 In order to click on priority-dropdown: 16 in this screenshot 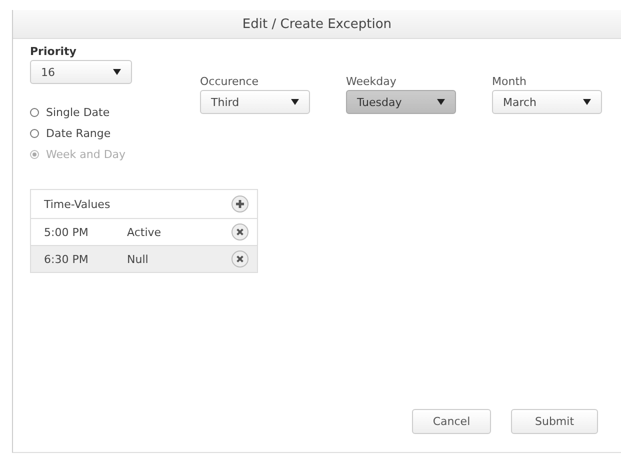, I will do `click(81, 72)`.